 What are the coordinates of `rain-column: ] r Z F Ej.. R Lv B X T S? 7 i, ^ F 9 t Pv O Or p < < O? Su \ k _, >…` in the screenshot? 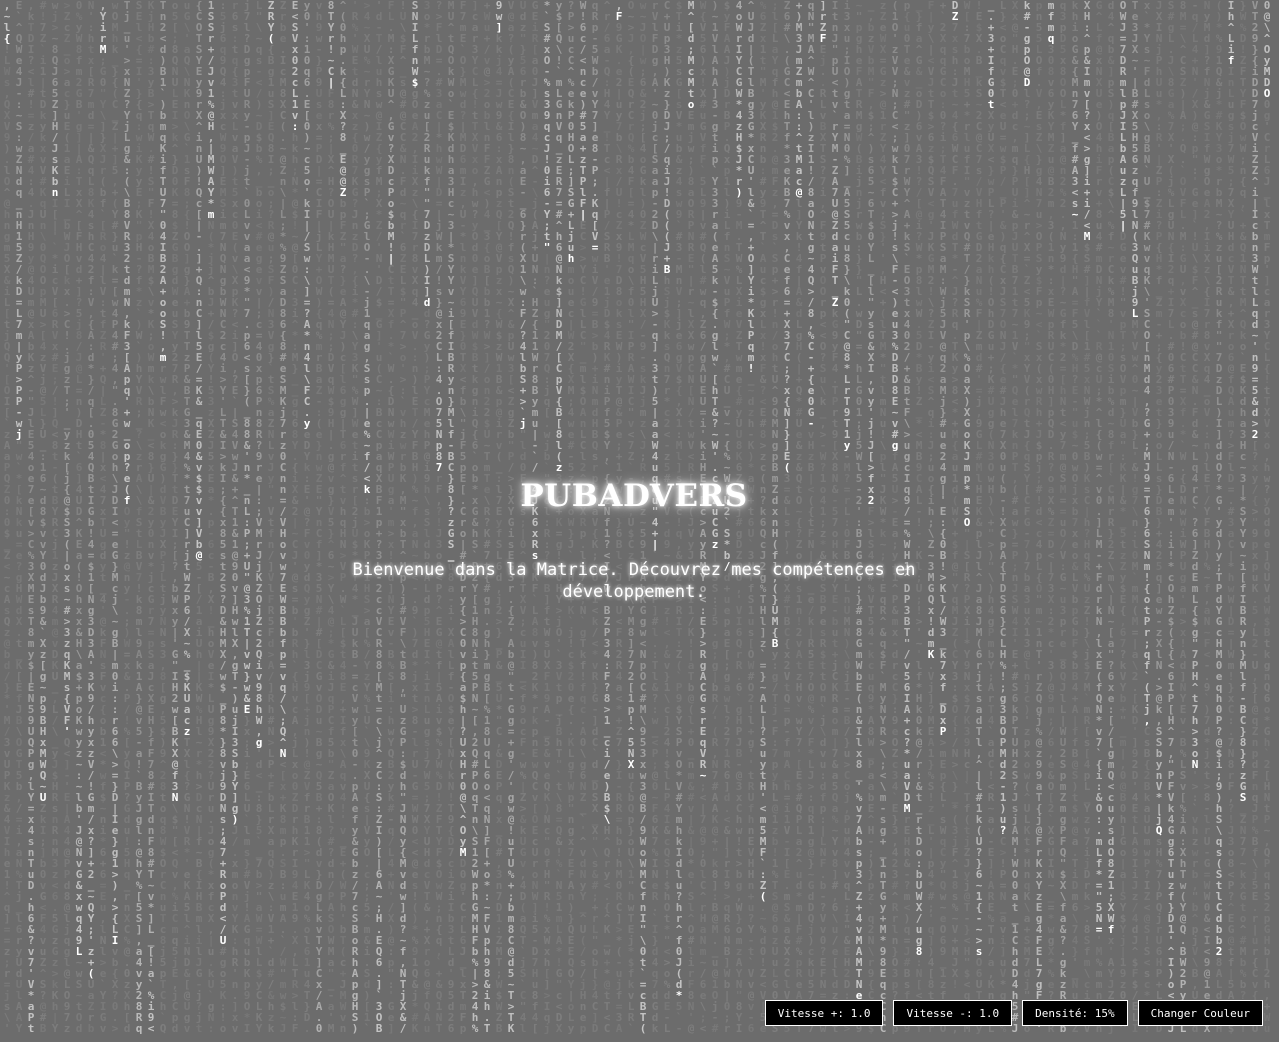 It's located at (823, 517).